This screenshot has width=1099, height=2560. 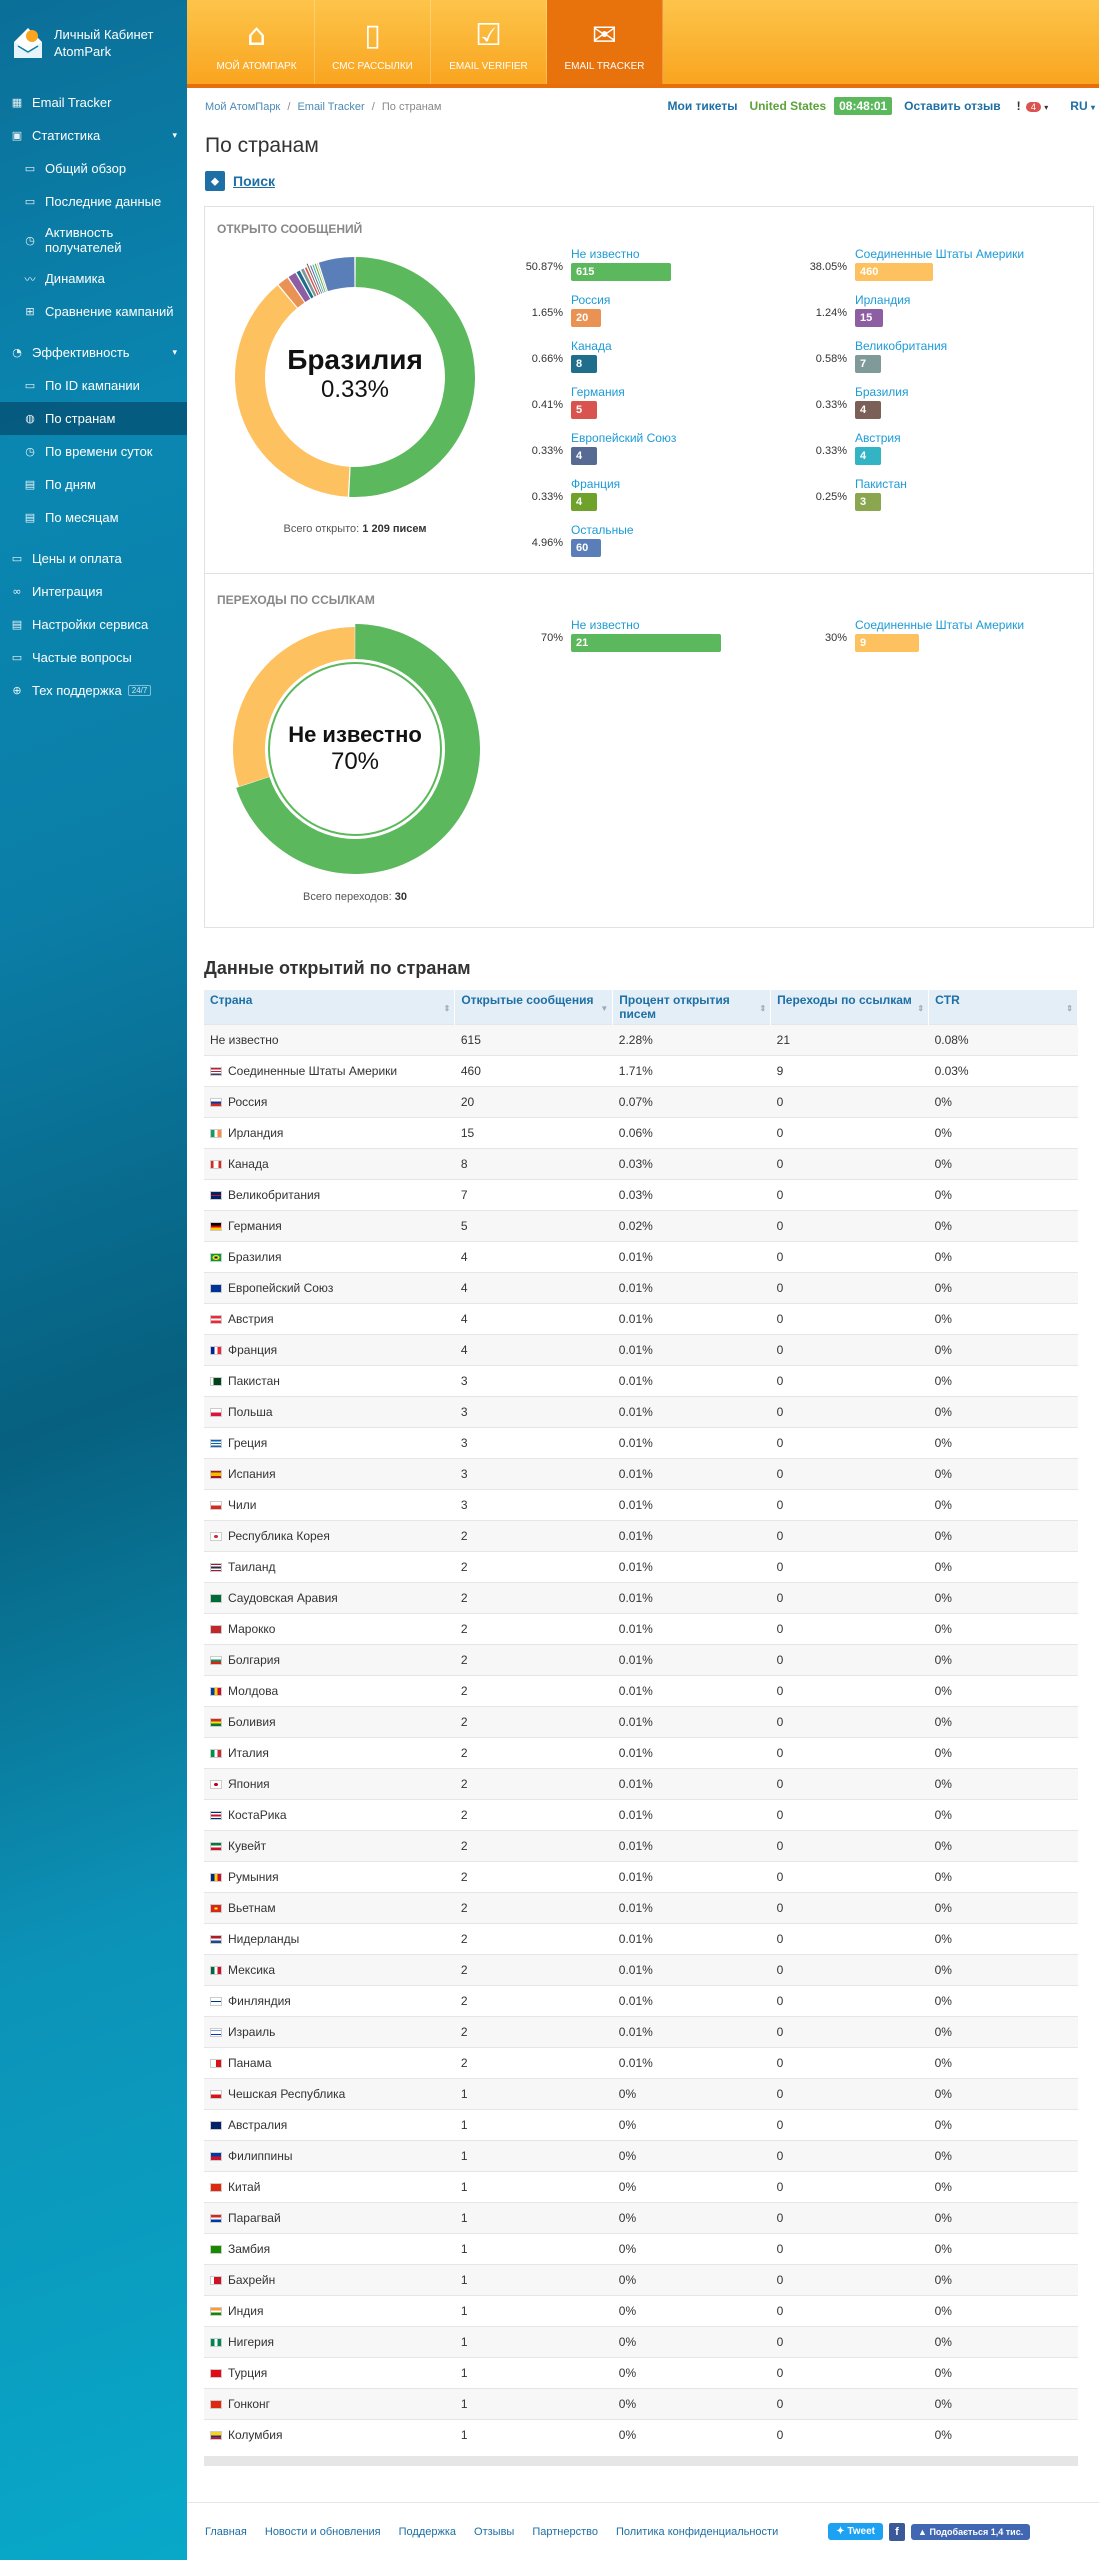 I want to click on column-header: Процент открытия писем ⇕, so click(x=692, y=1007).